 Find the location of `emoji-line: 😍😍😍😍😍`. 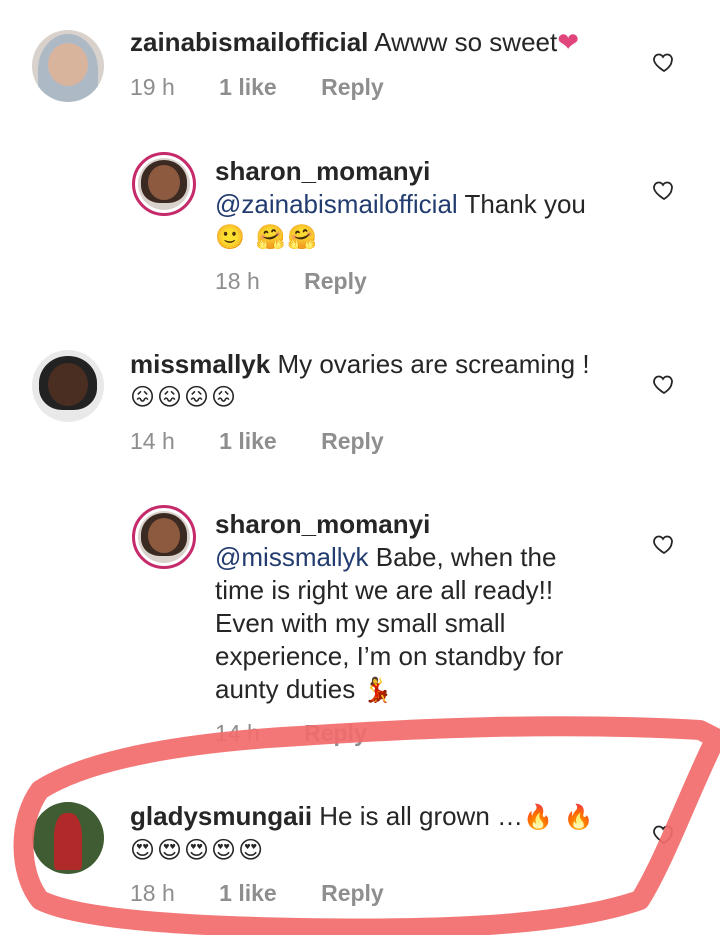

emoji-line: 😍😍😍😍😍 is located at coordinates (198, 850).